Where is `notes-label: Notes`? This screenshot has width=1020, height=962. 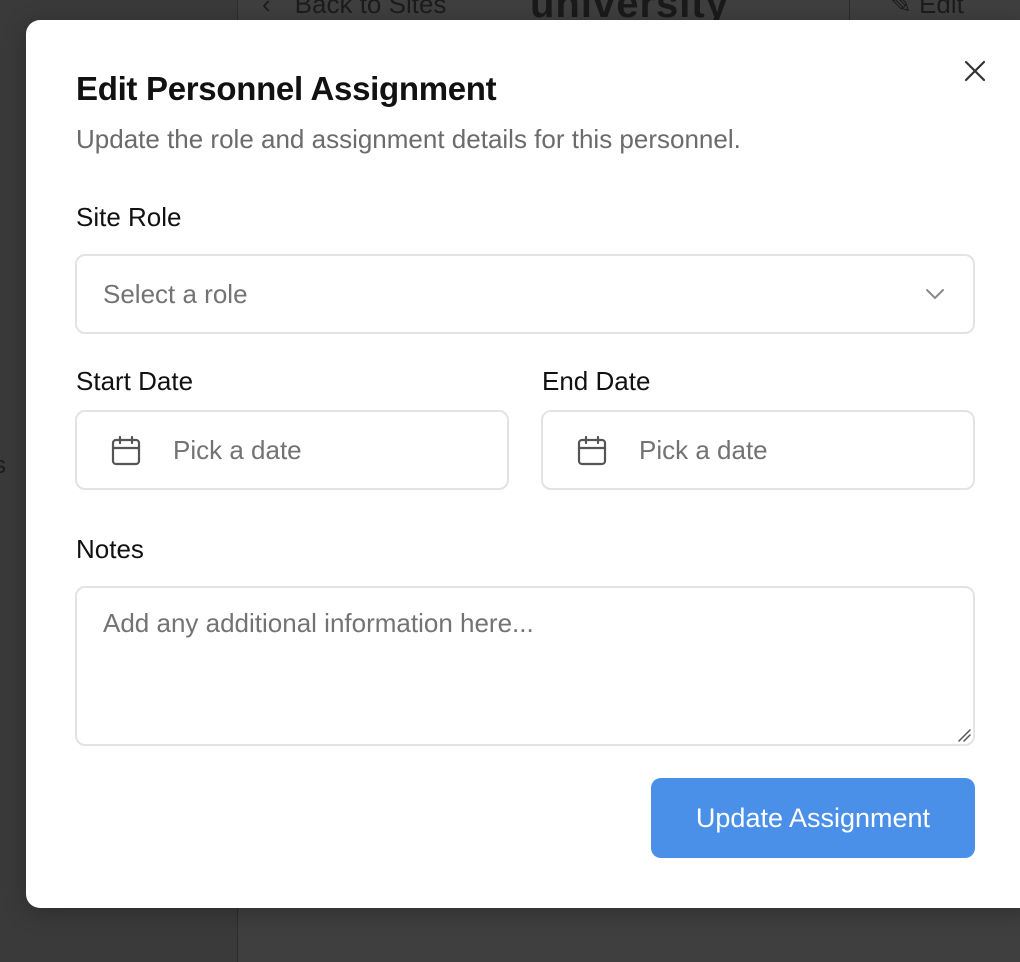
notes-label: Notes is located at coordinates (110, 549).